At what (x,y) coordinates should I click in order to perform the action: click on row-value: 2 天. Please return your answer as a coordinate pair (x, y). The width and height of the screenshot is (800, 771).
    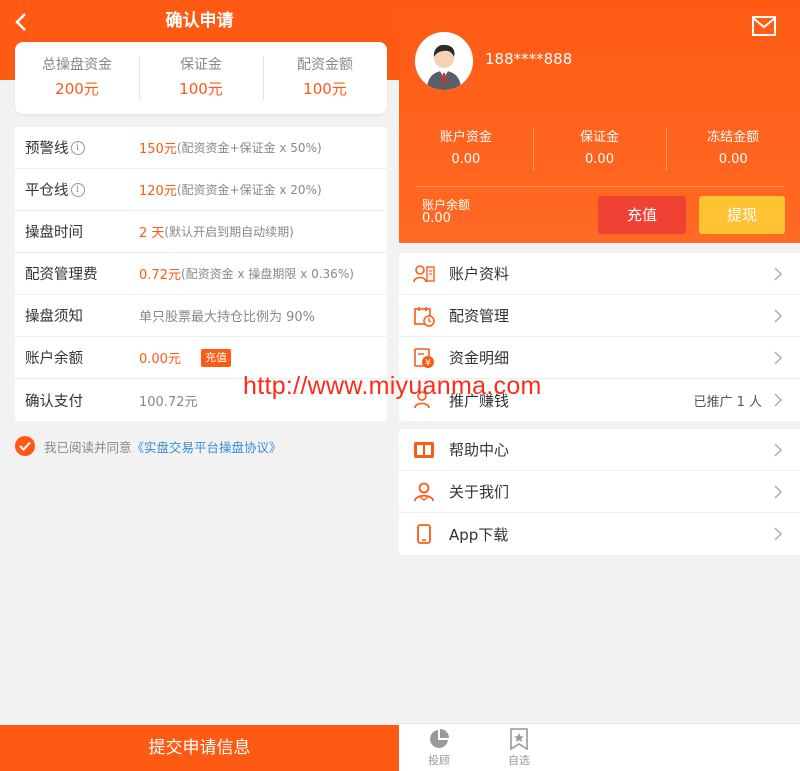
    Looking at the image, I should click on (152, 233).